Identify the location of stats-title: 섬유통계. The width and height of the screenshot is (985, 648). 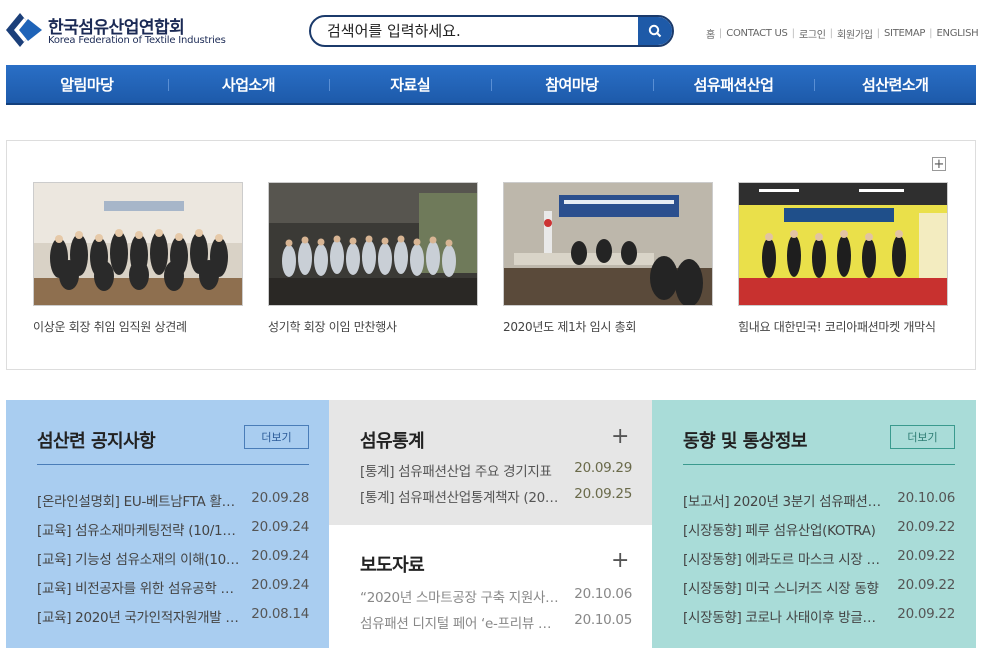
(392, 441).